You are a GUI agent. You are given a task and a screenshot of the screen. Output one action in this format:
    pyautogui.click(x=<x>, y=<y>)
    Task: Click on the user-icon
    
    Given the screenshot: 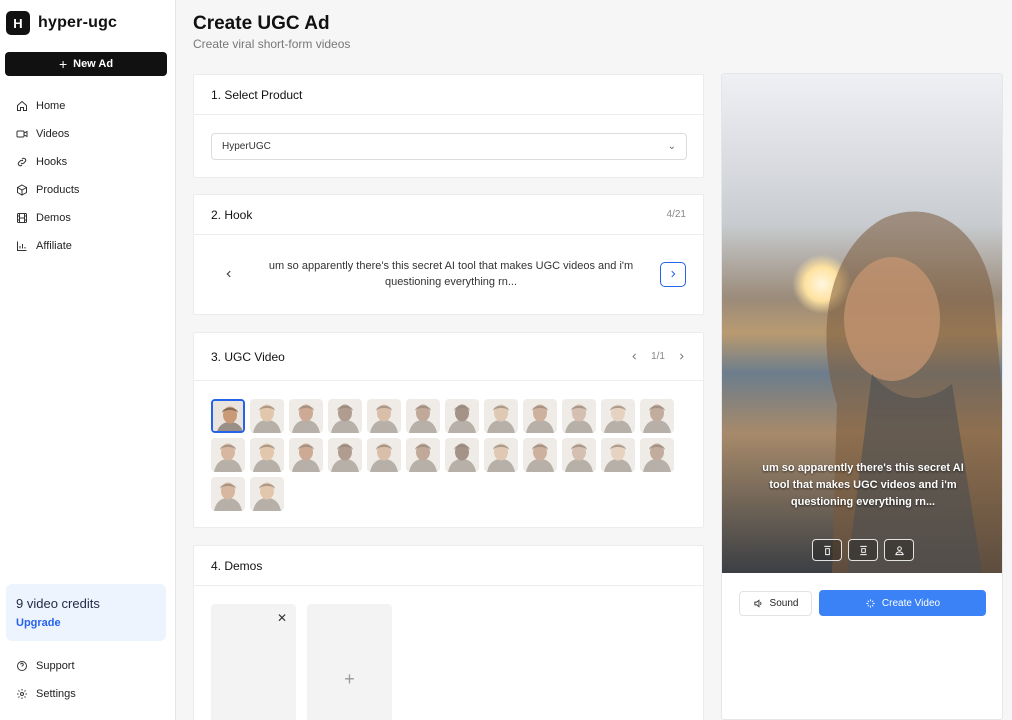 What is the action you would take?
    pyautogui.click(x=899, y=550)
    